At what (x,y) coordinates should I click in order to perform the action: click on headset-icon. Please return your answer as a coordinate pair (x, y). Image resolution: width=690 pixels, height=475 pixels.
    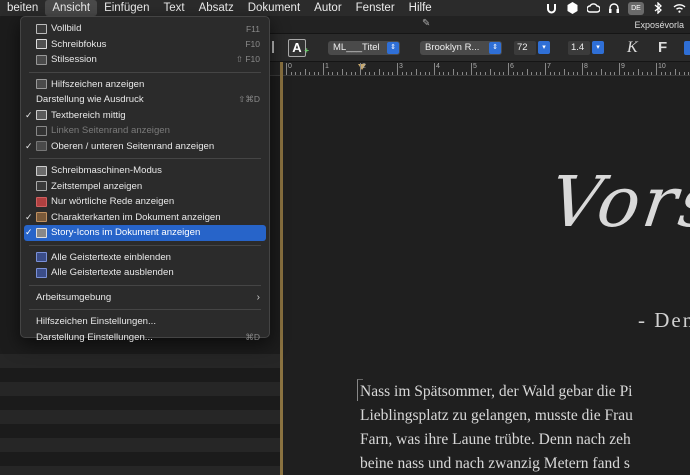
    Looking at the image, I should click on (614, 8).